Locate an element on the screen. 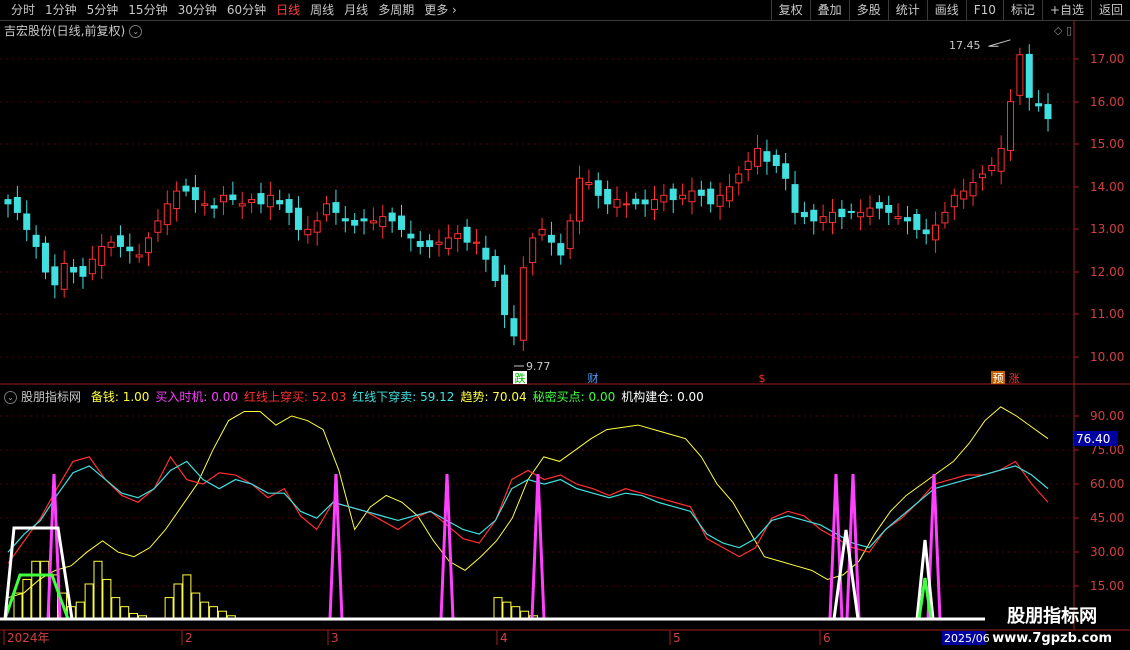  high-price-label: 17.45 is located at coordinates (965, 45).